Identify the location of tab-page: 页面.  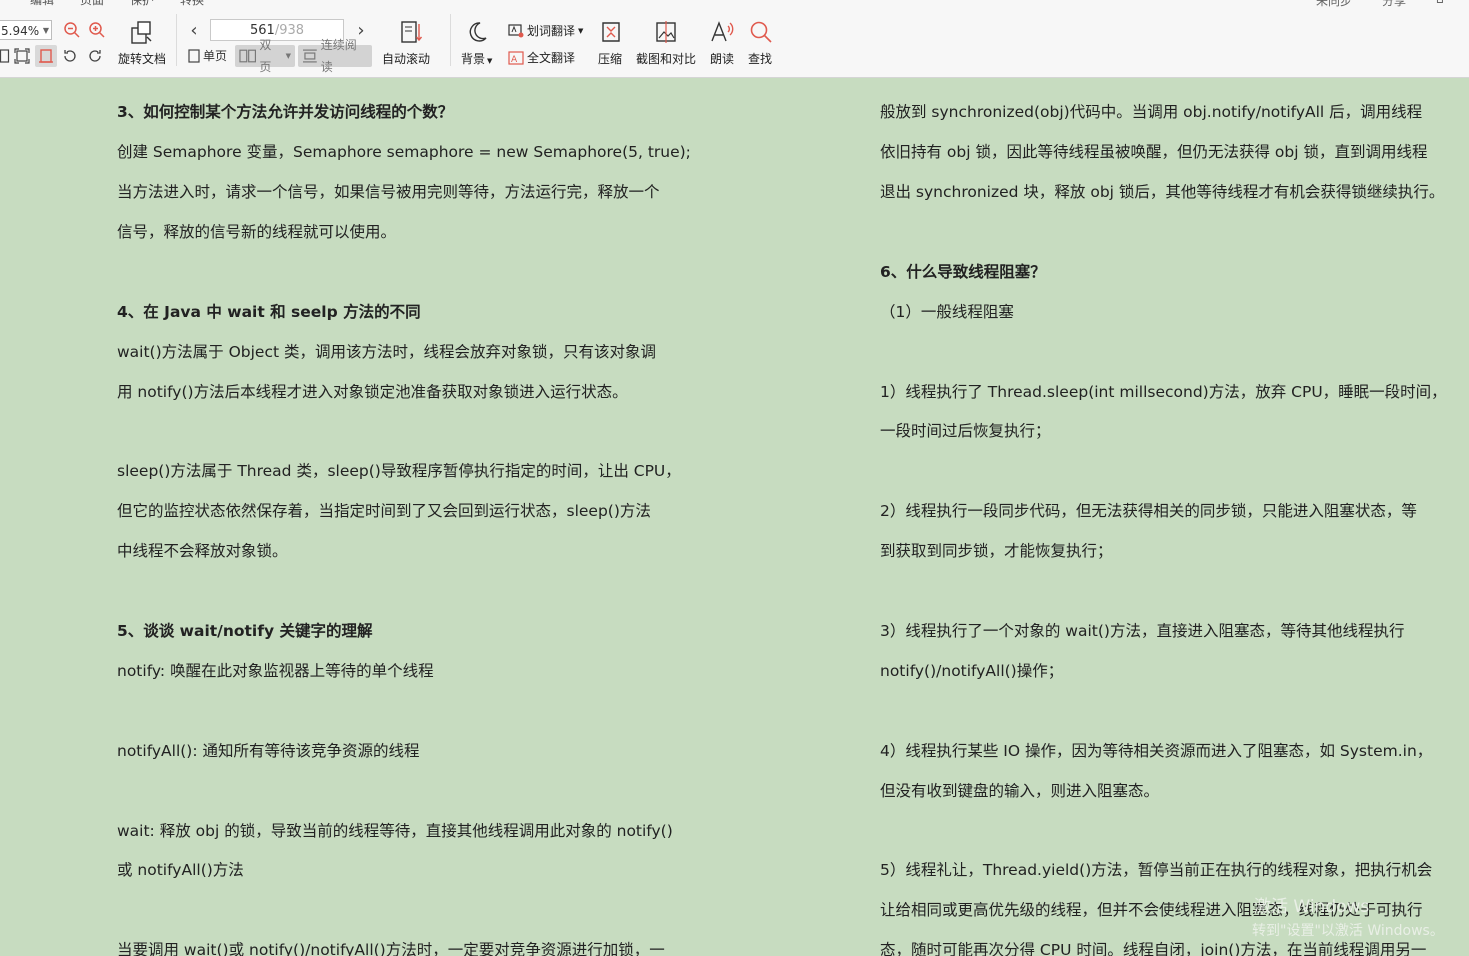
(92, 4).